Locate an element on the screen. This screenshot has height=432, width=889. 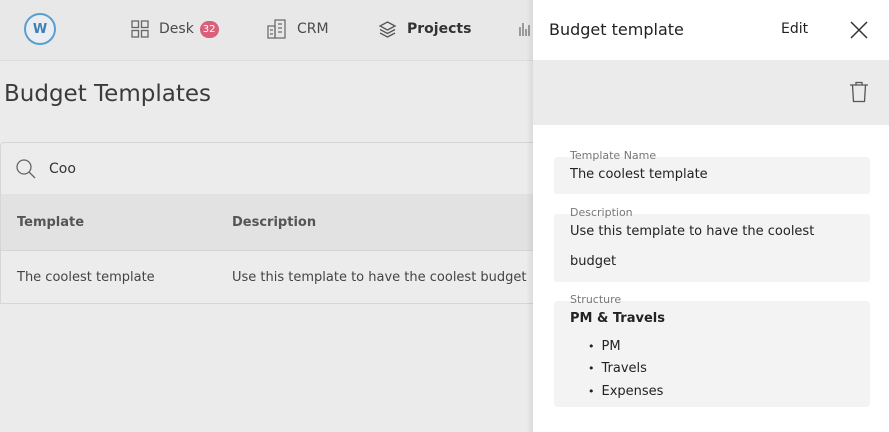
structure-title: PM & Travels is located at coordinates (617, 318).